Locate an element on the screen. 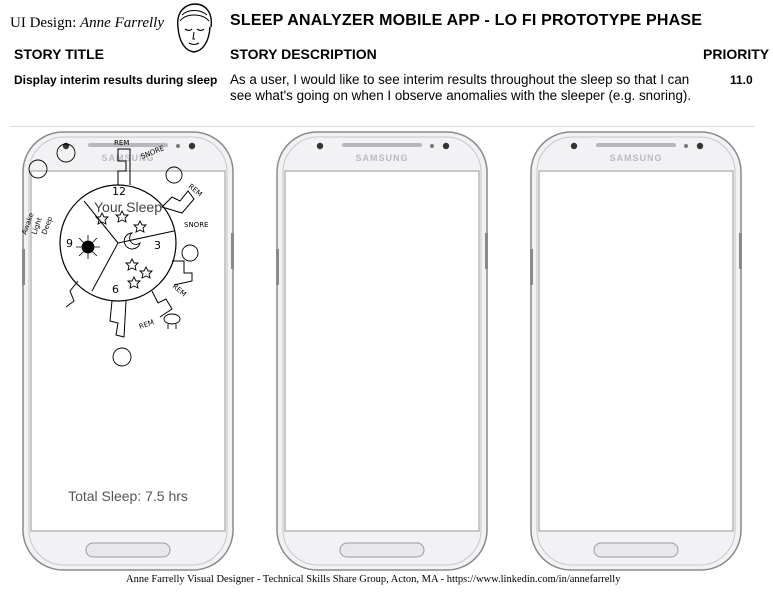 The image size is (773, 593). divider is located at coordinates (382, 126).